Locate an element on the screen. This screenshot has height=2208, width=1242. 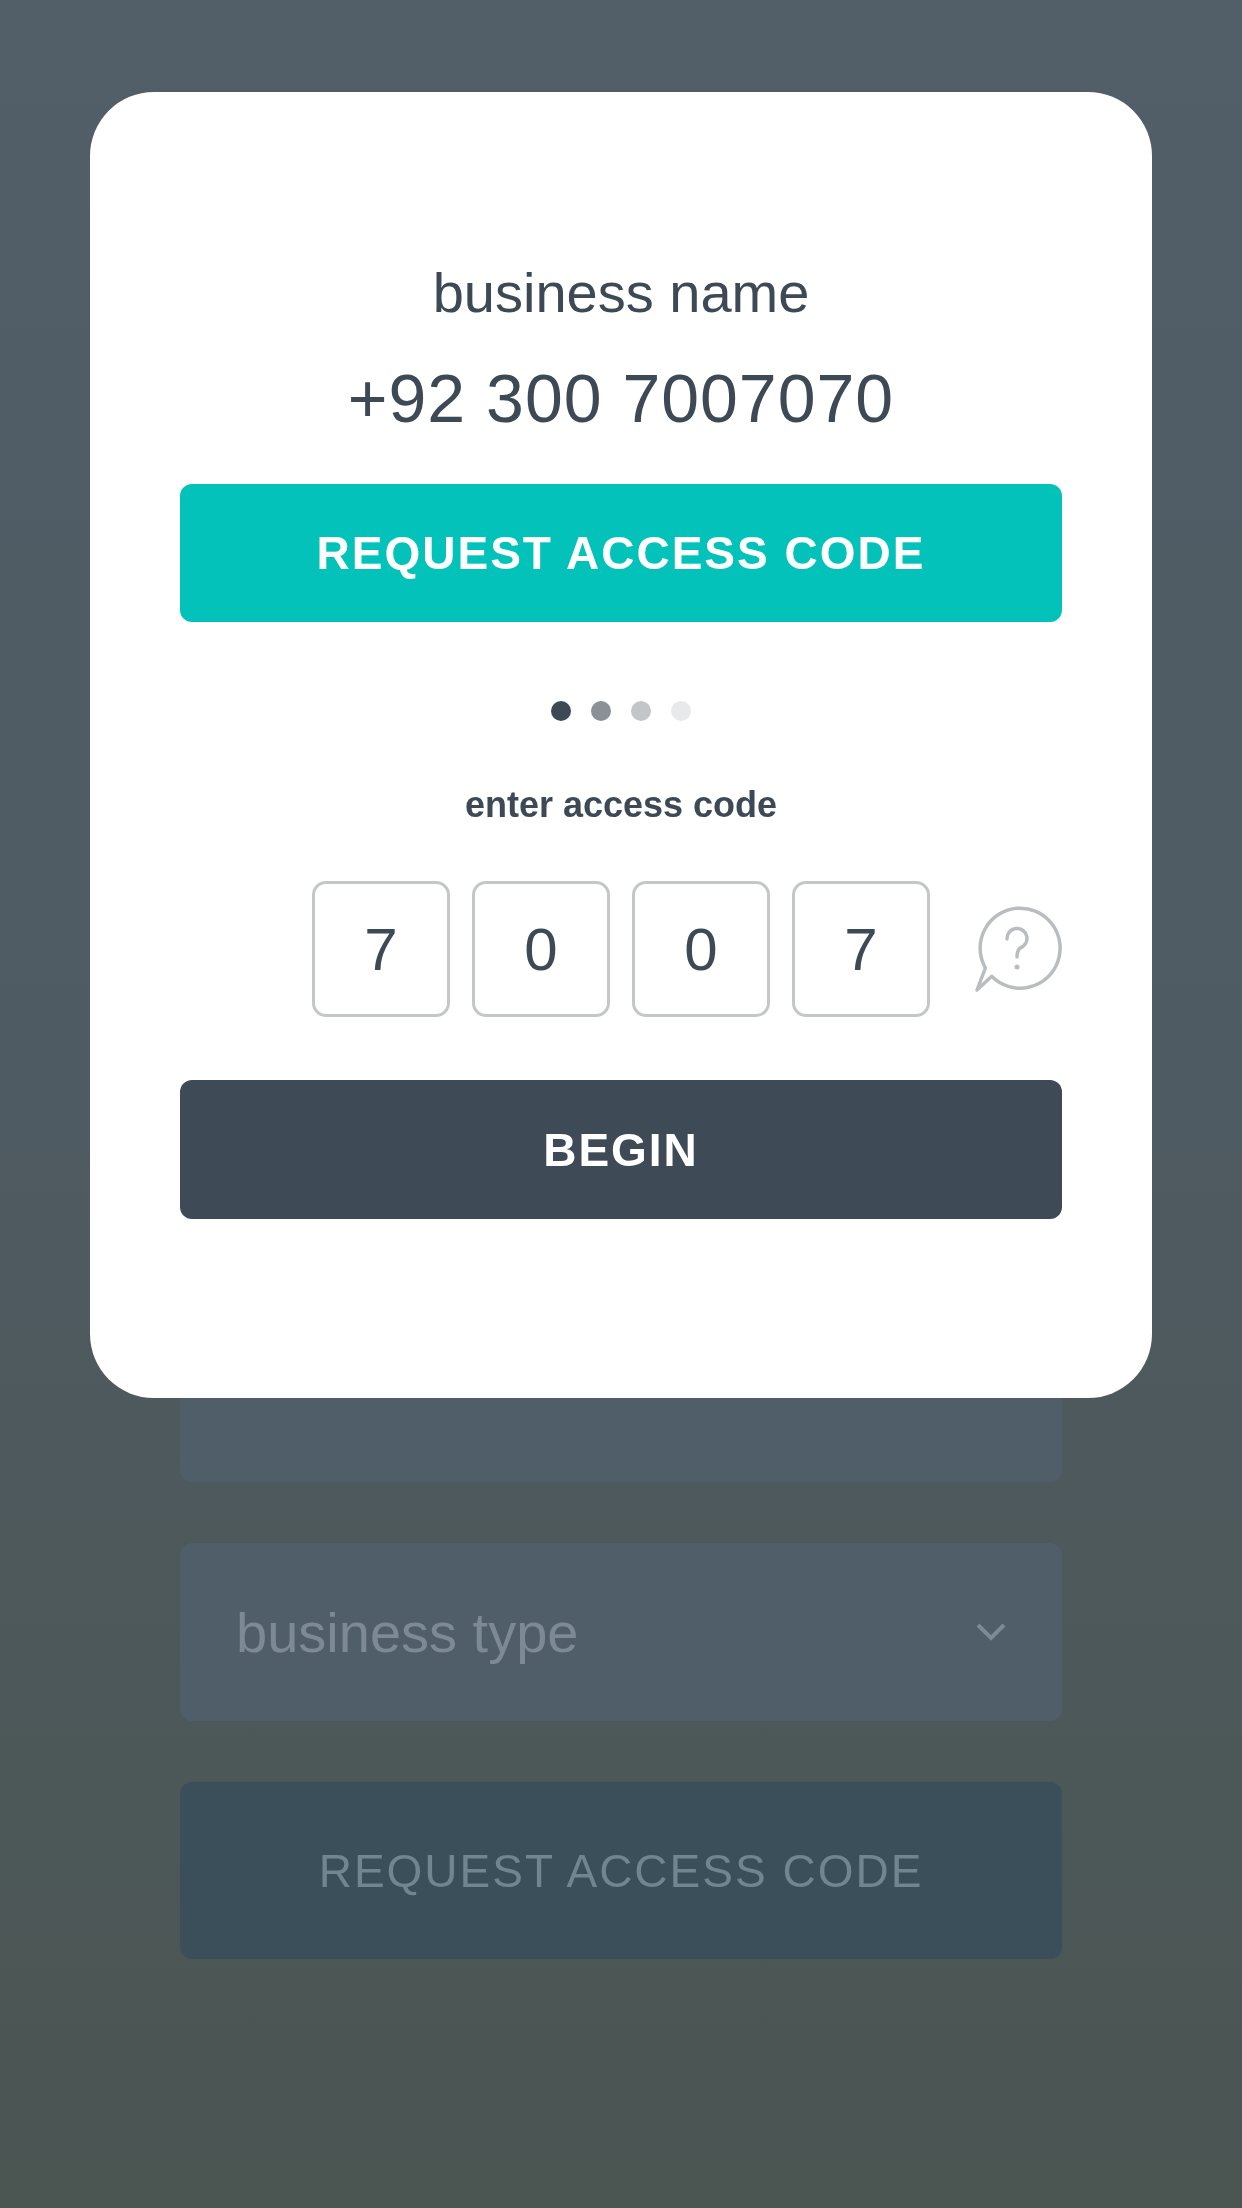
help-bubble-icon is located at coordinates (1017, 949).